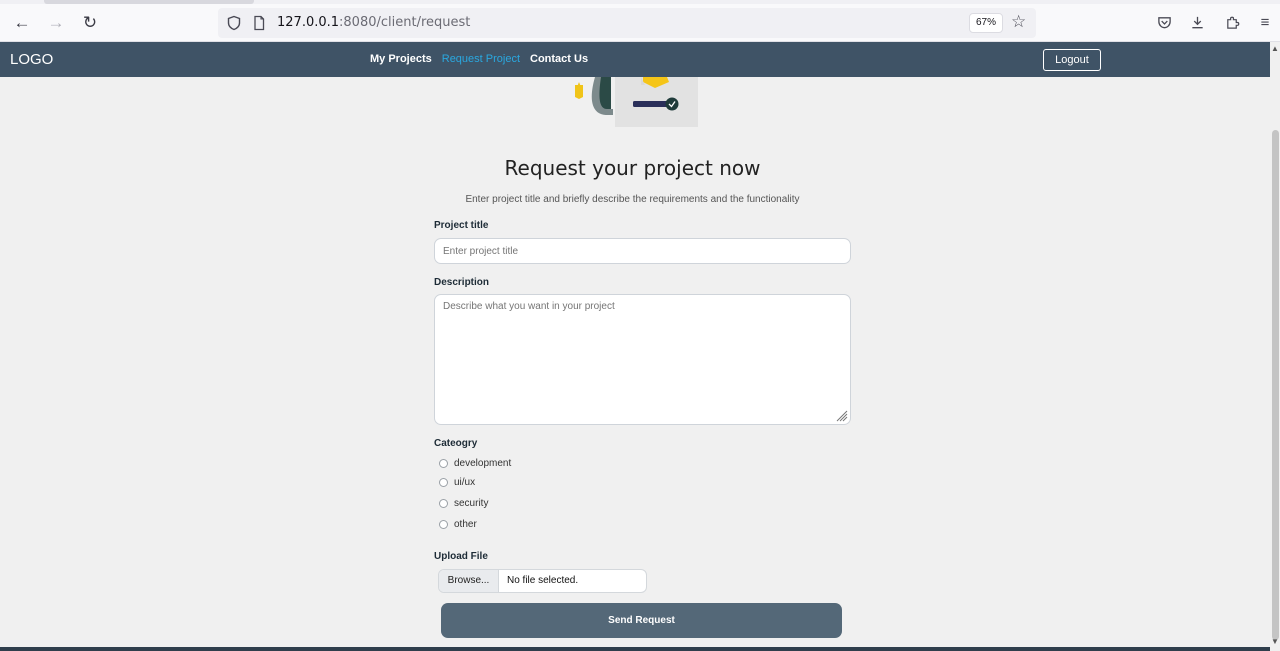  Describe the element at coordinates (635, 649) in the screenshot. I see `bottom-edge` at that location.